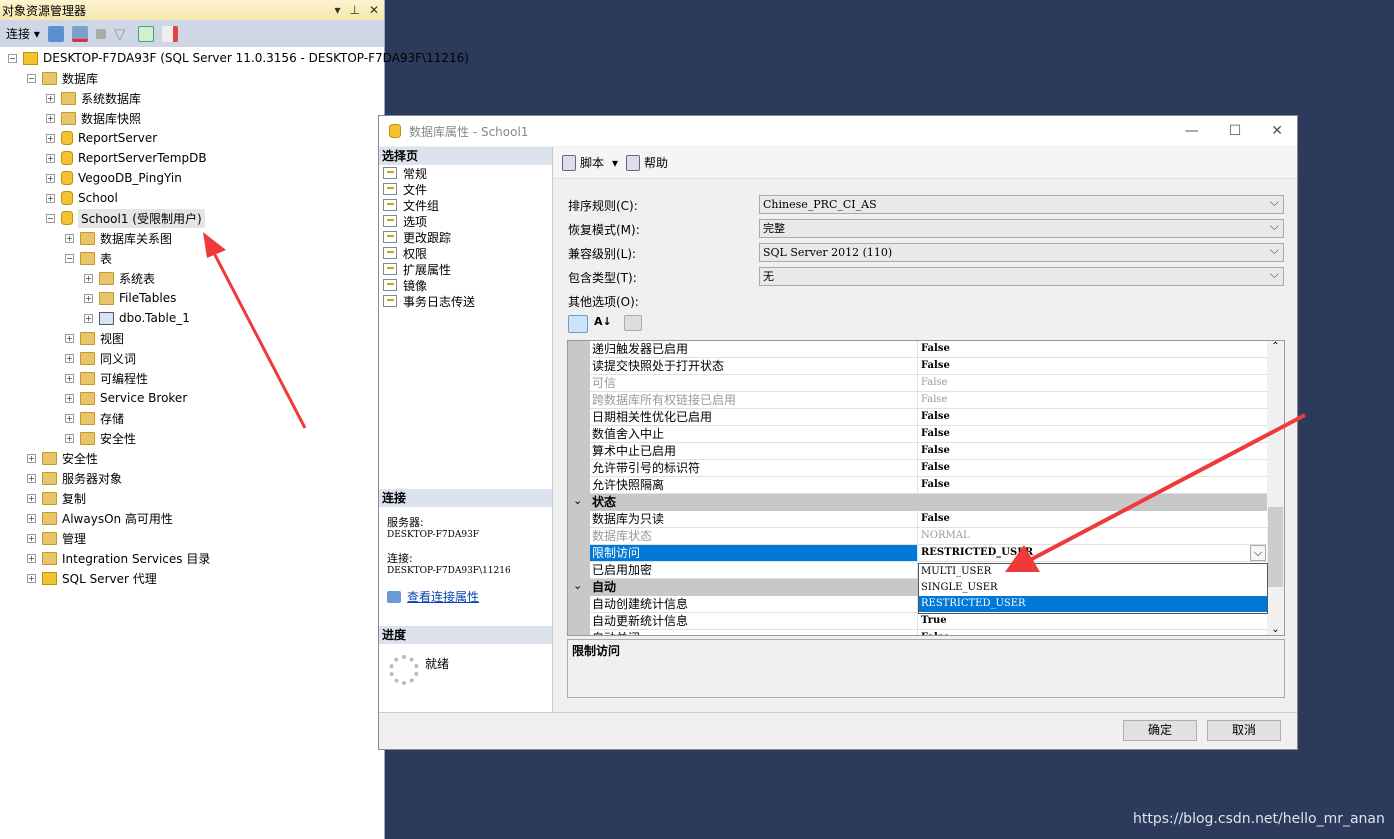 The image size is (1394, 839). What do you see at coordinates (603, 324) in the screenshot?
I see `sort-alphabetical-icon: A↓` at bounding box center [603, 324].